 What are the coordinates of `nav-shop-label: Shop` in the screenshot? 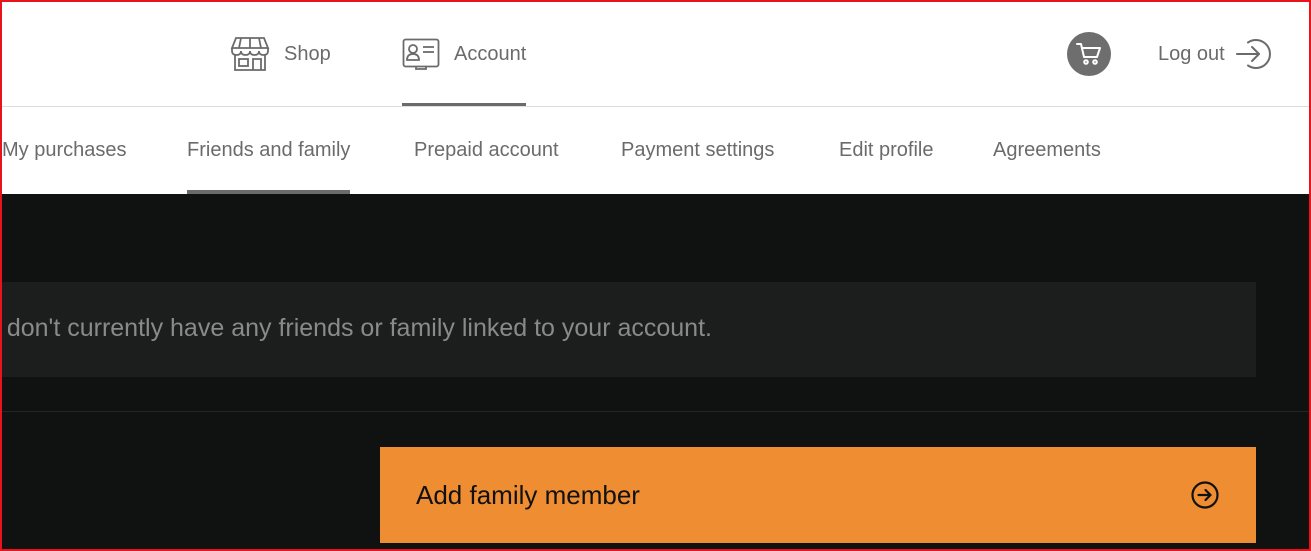 It's located at (307, 53).